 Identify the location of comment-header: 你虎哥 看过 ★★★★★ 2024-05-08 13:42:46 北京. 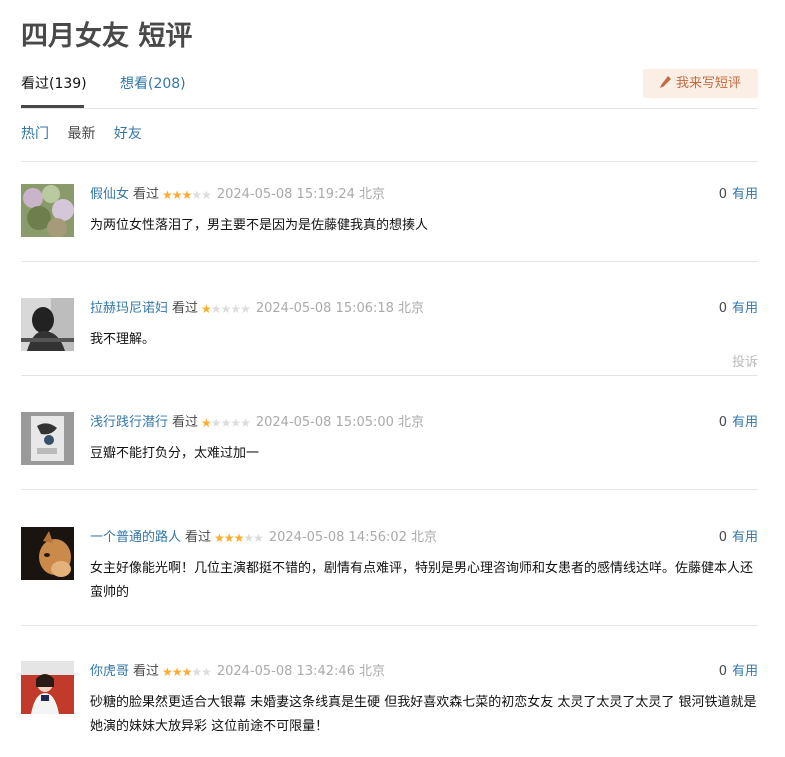
(237, 672).